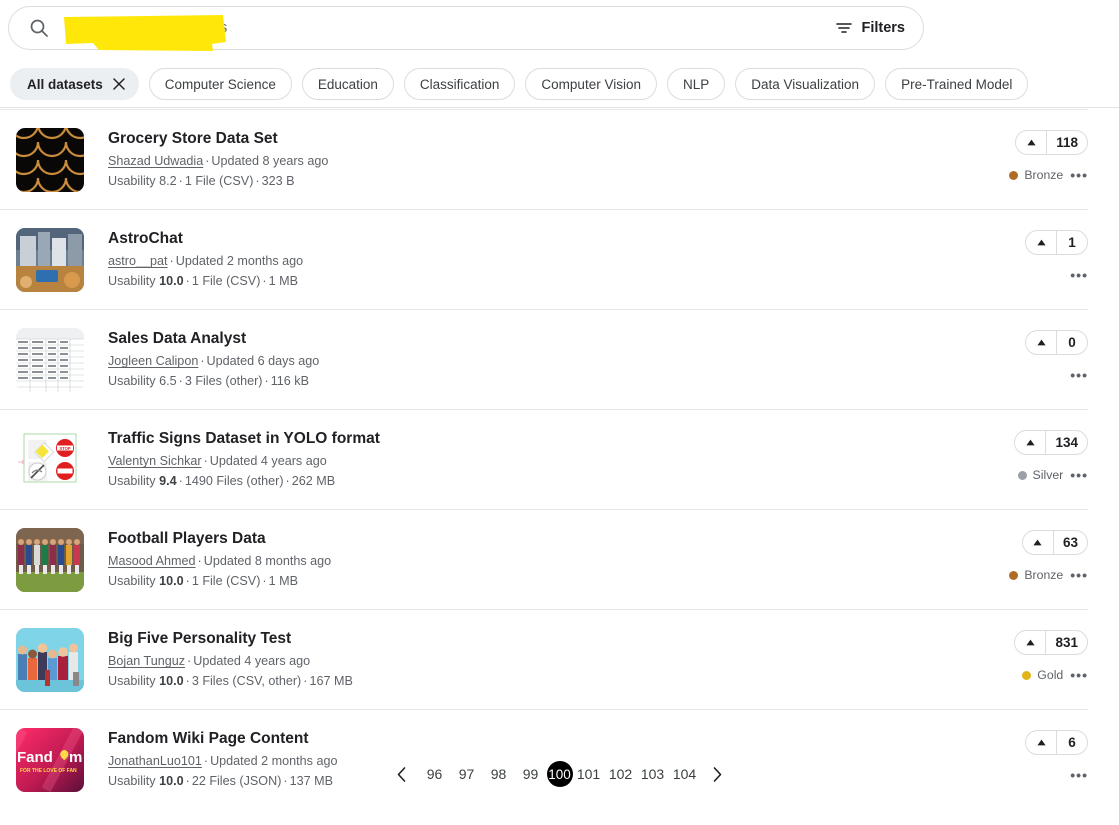  What do you see at coordinates (402, 774) in the screenshot?
I see `chevron-left-icon` at bounding box center [402, 774].